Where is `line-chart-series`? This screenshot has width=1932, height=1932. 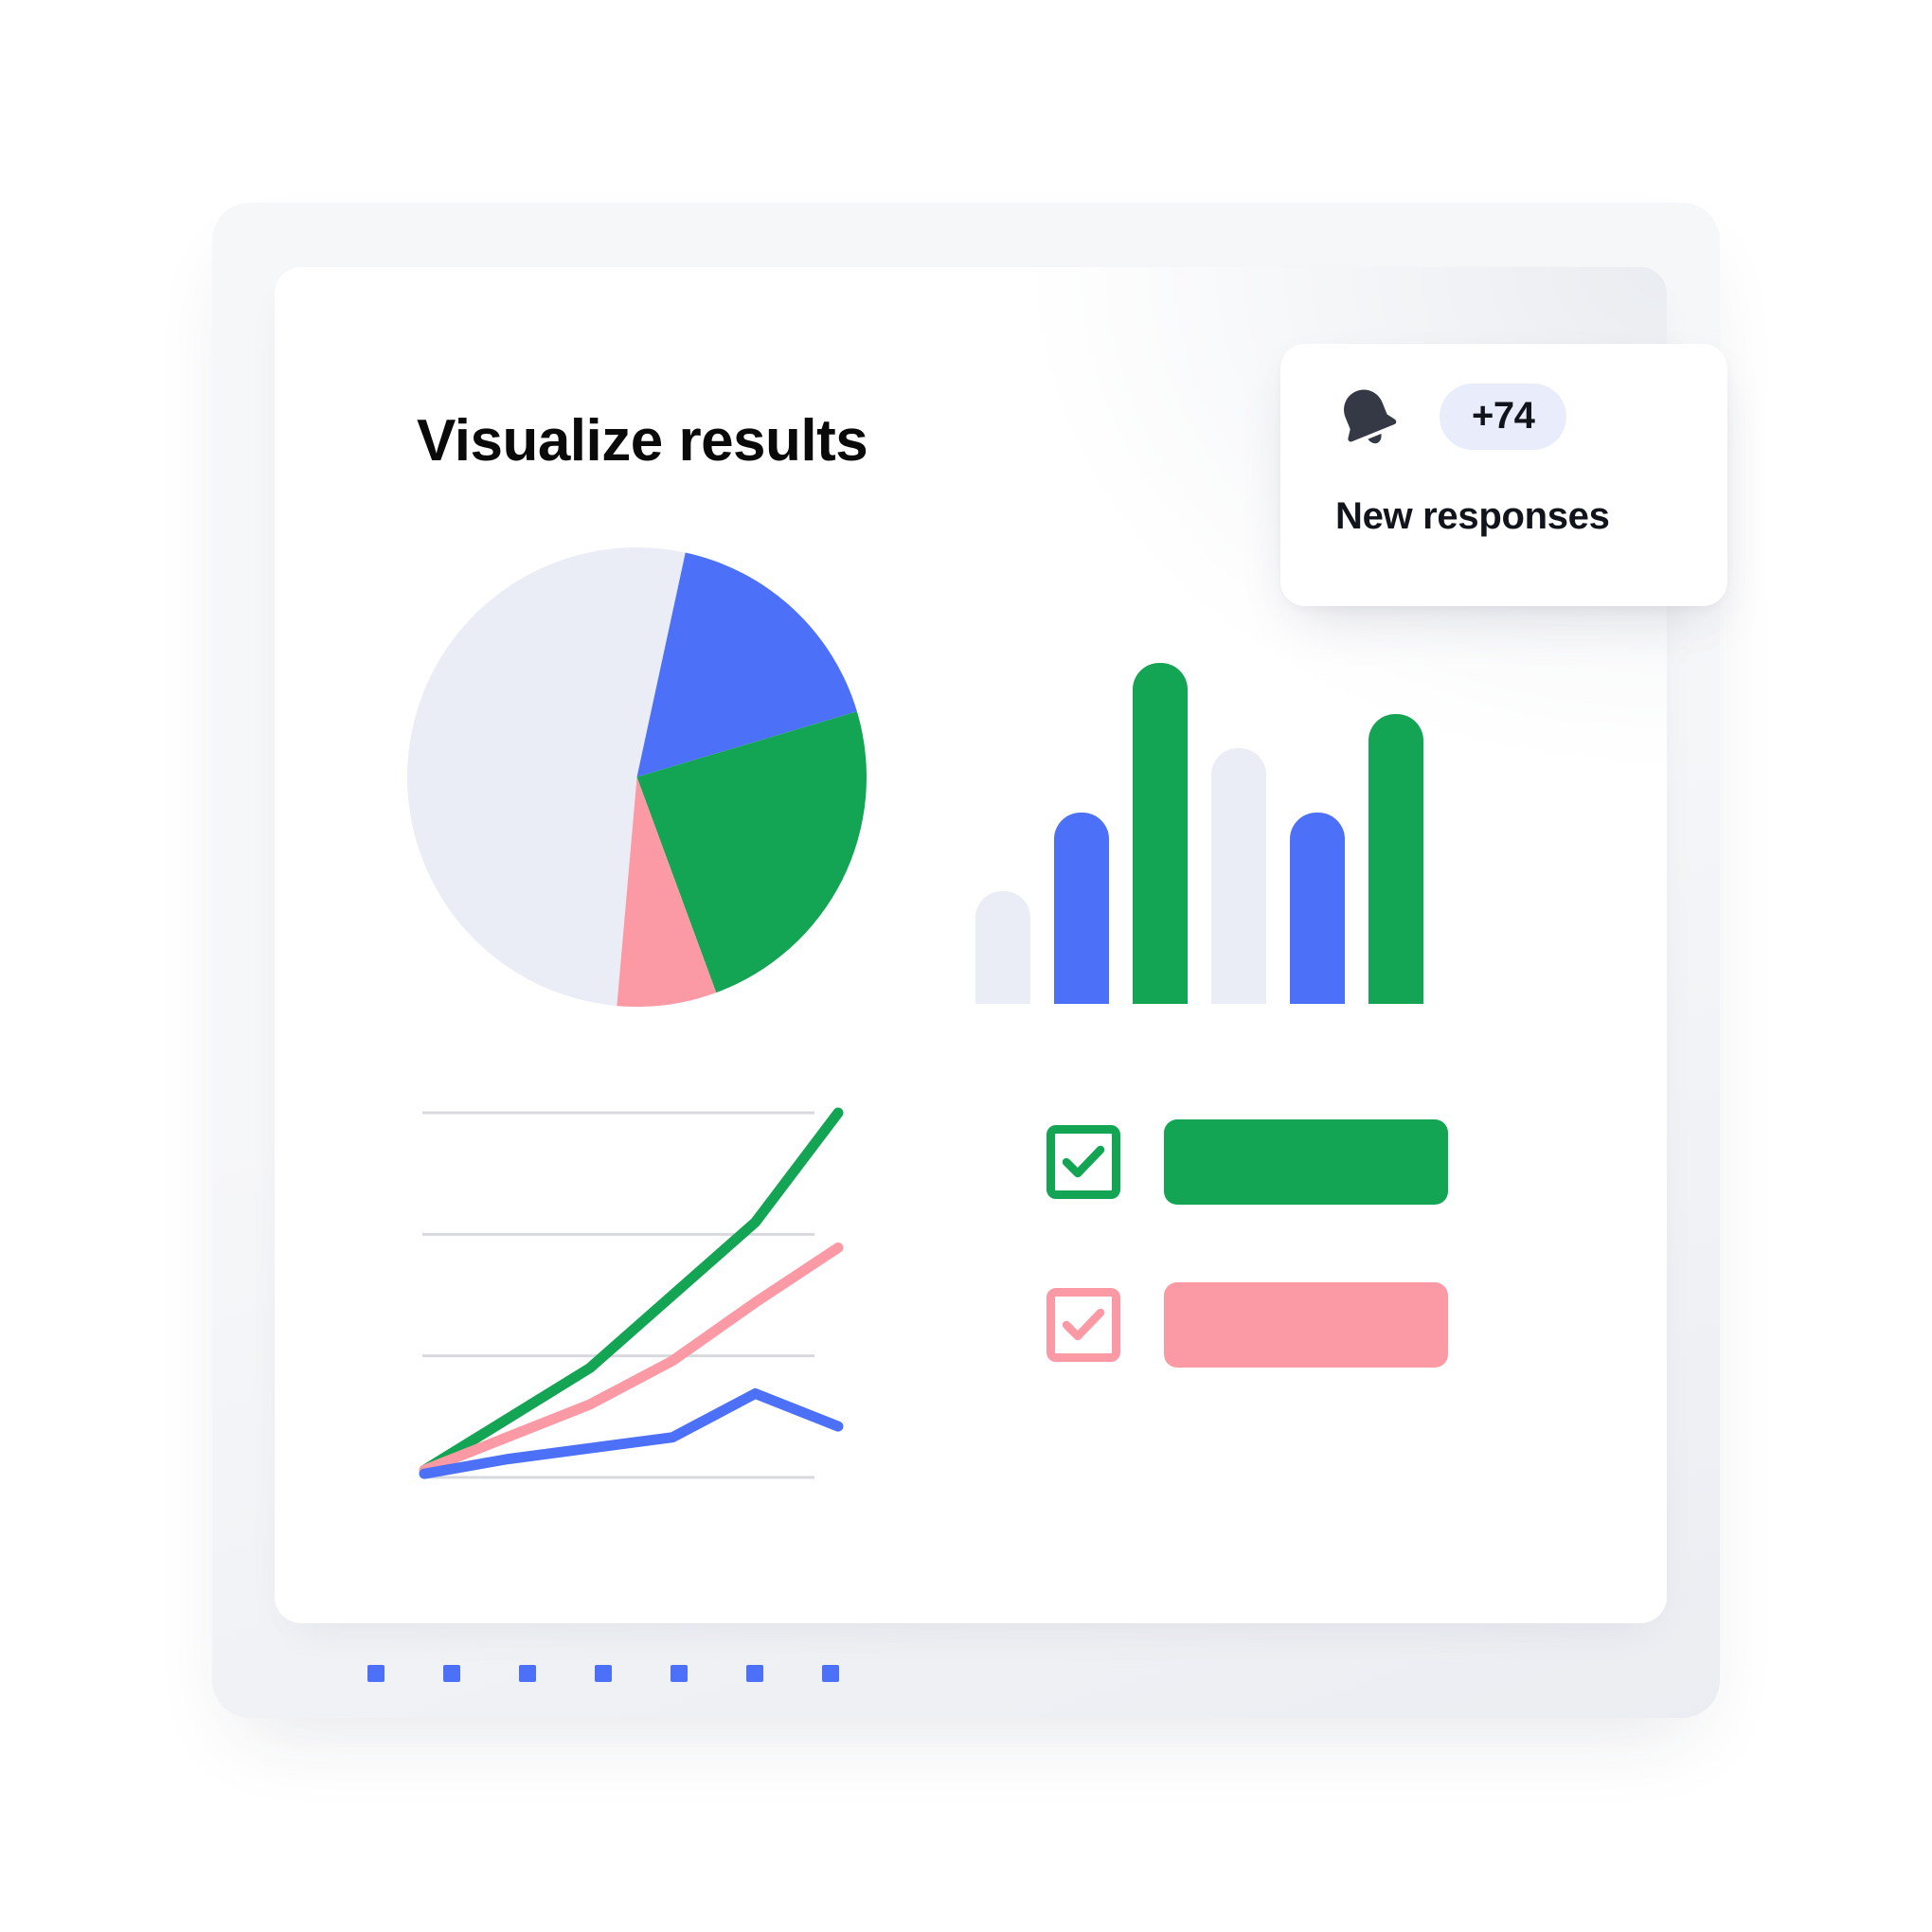
line-chart-series is located at coordinates (631, 1293).